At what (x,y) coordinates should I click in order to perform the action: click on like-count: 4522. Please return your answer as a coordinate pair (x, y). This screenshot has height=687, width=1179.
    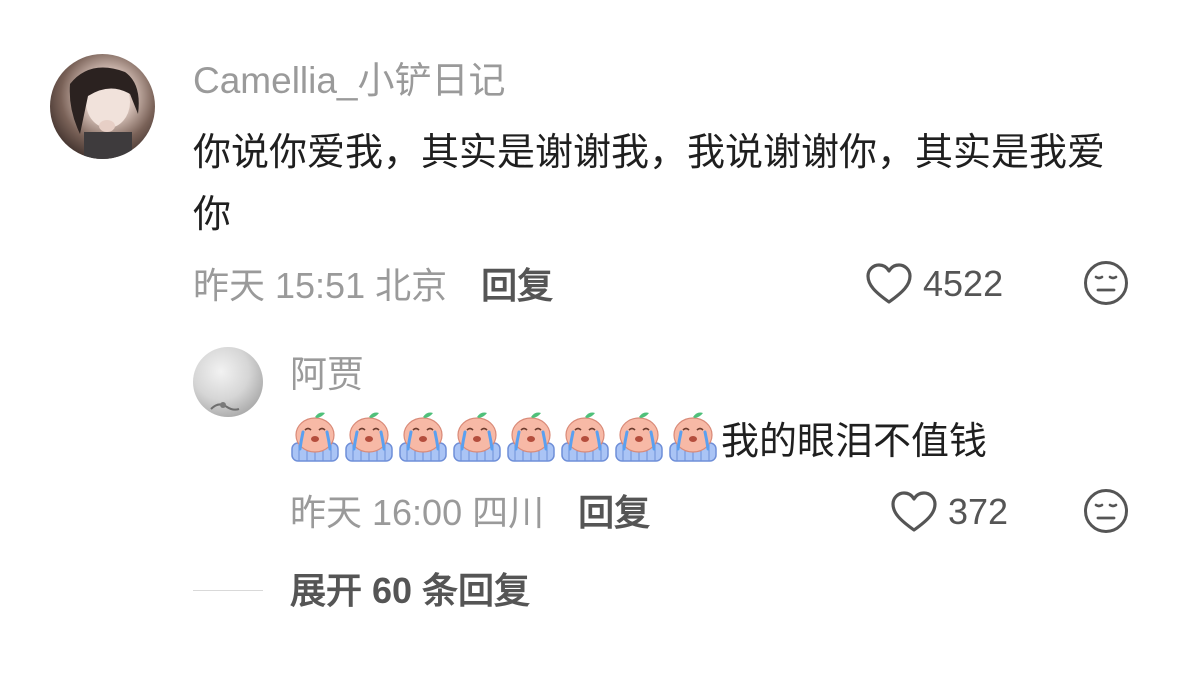
    Looking at the image, I should click on (963, 283).